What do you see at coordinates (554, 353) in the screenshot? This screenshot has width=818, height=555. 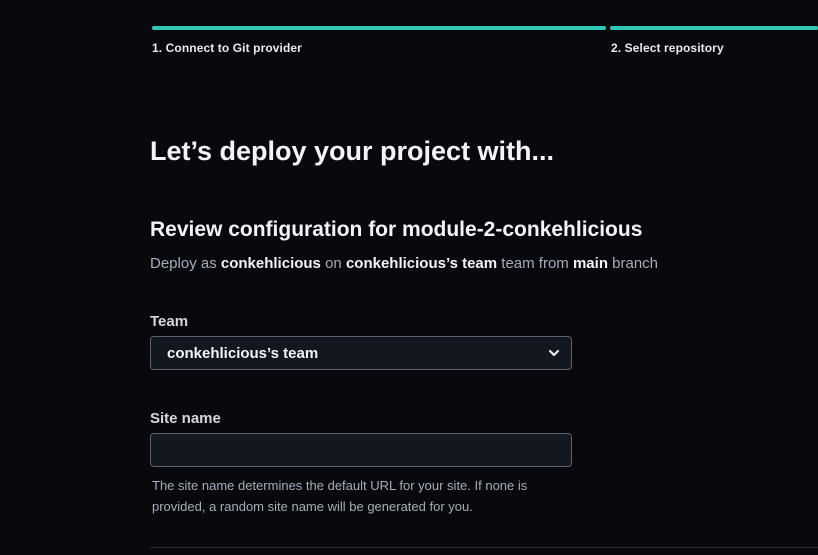 I see `chevron-down-icon` at bounding box center [554, 353].